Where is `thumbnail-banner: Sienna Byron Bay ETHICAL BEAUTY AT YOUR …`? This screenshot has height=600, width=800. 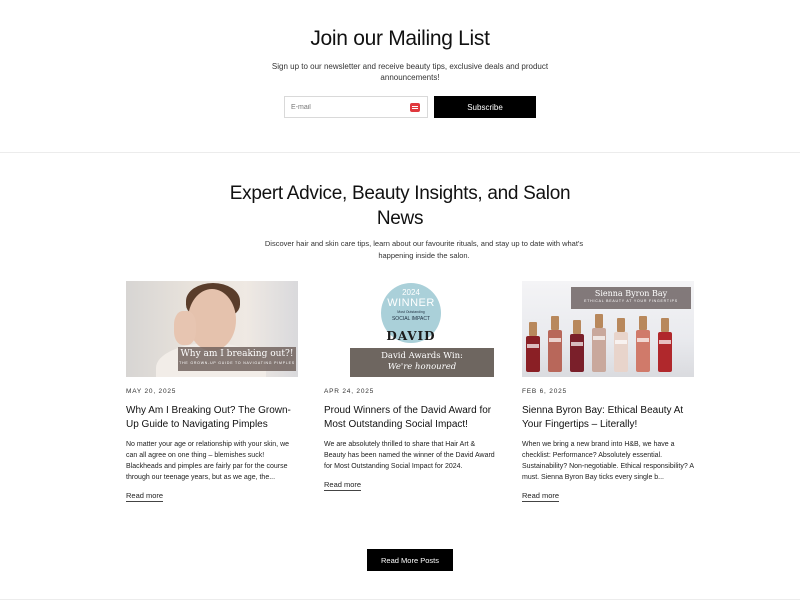 thumbnail-banner: Sienna Byron Bay ETHICAL BEAUTY AT YOUR … is located at coordinates (631, 298).